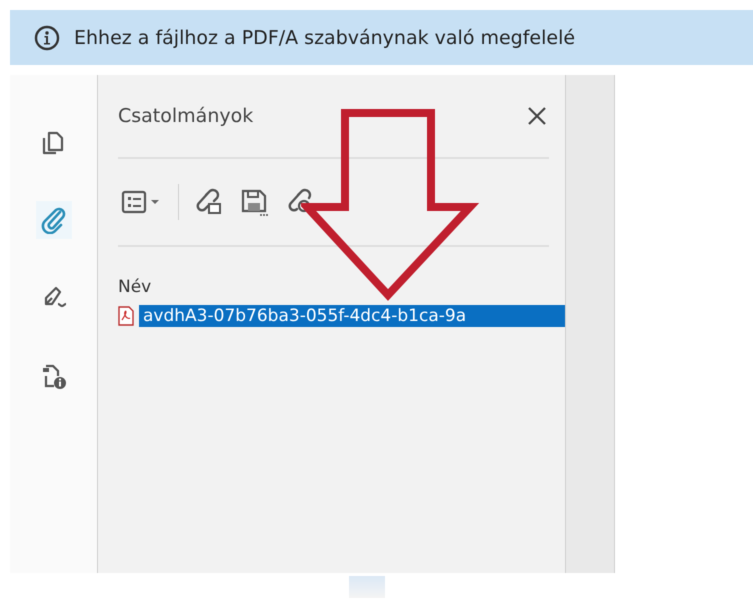 This screenshot has height=601, width=753. I want to click on paperclip-icon, so click(54, 220).